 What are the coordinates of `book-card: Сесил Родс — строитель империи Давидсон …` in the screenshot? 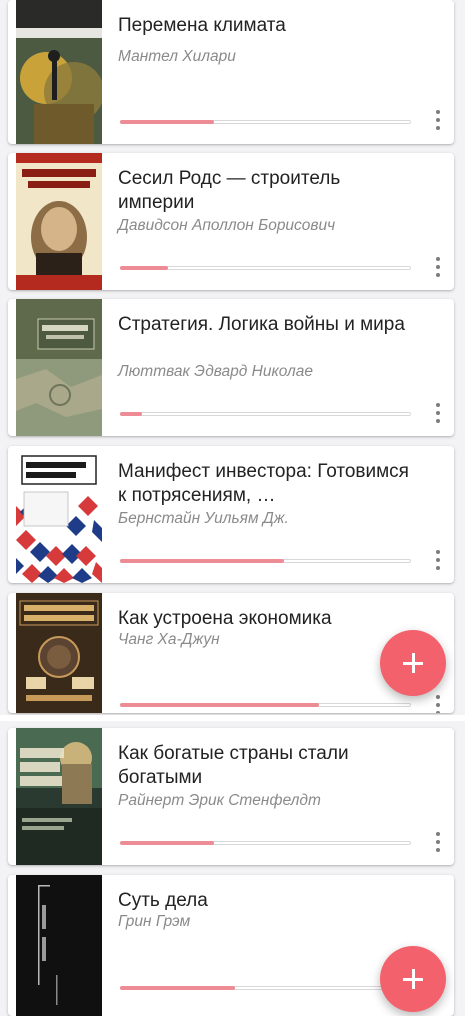 It's located at (231, 221).